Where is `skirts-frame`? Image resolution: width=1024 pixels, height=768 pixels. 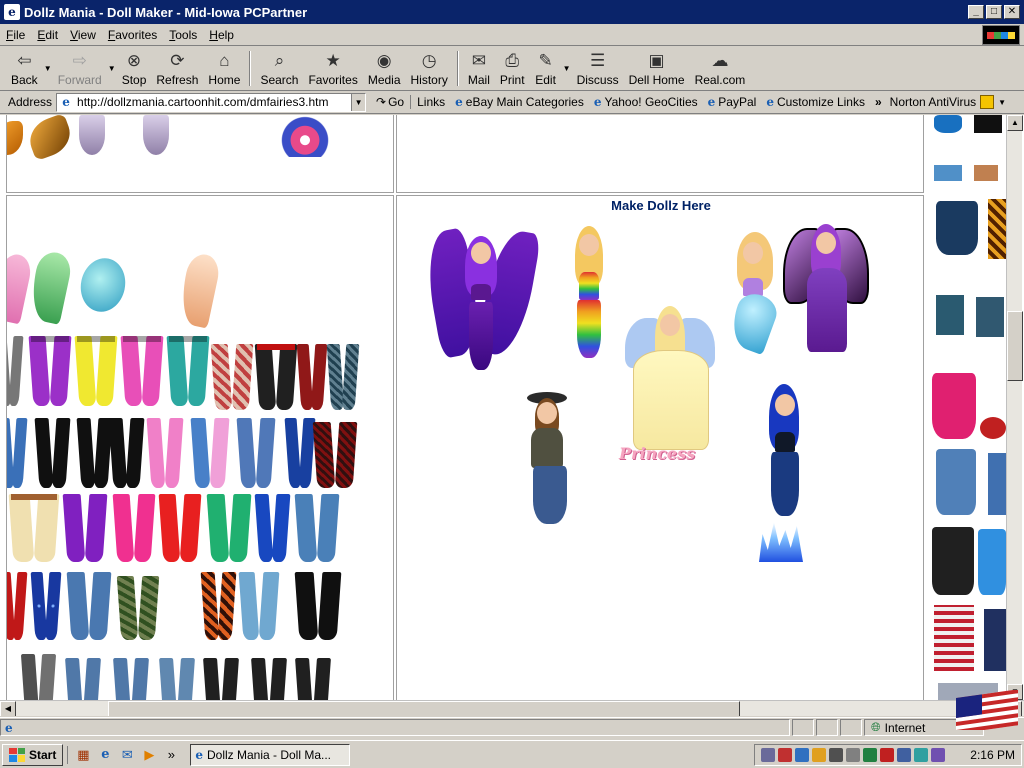
skirts-frame is located at coordinates (967, 407).